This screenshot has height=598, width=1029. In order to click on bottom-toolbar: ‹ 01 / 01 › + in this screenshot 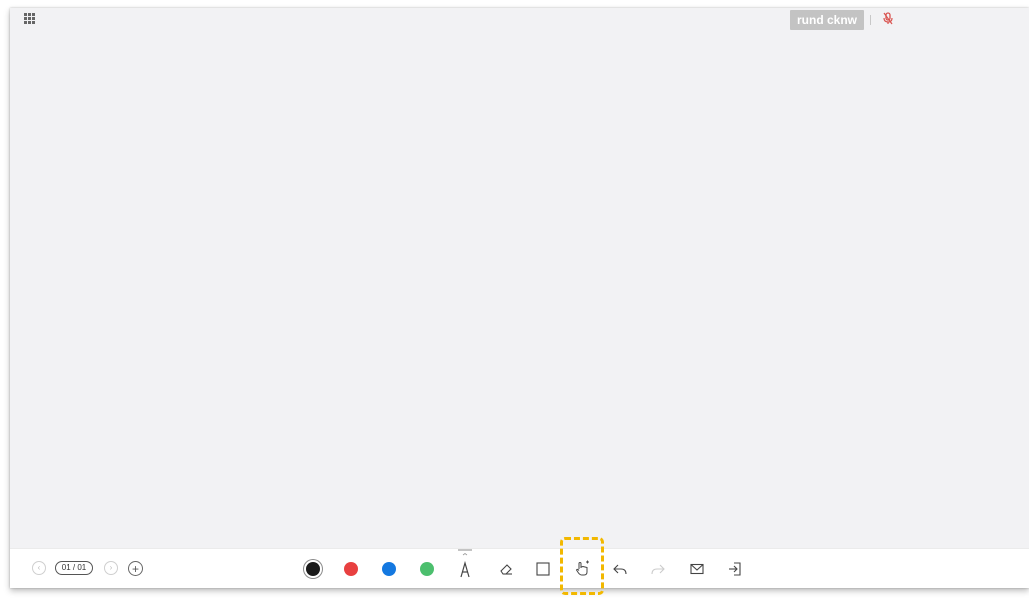, I will do `click(519, 568)`.